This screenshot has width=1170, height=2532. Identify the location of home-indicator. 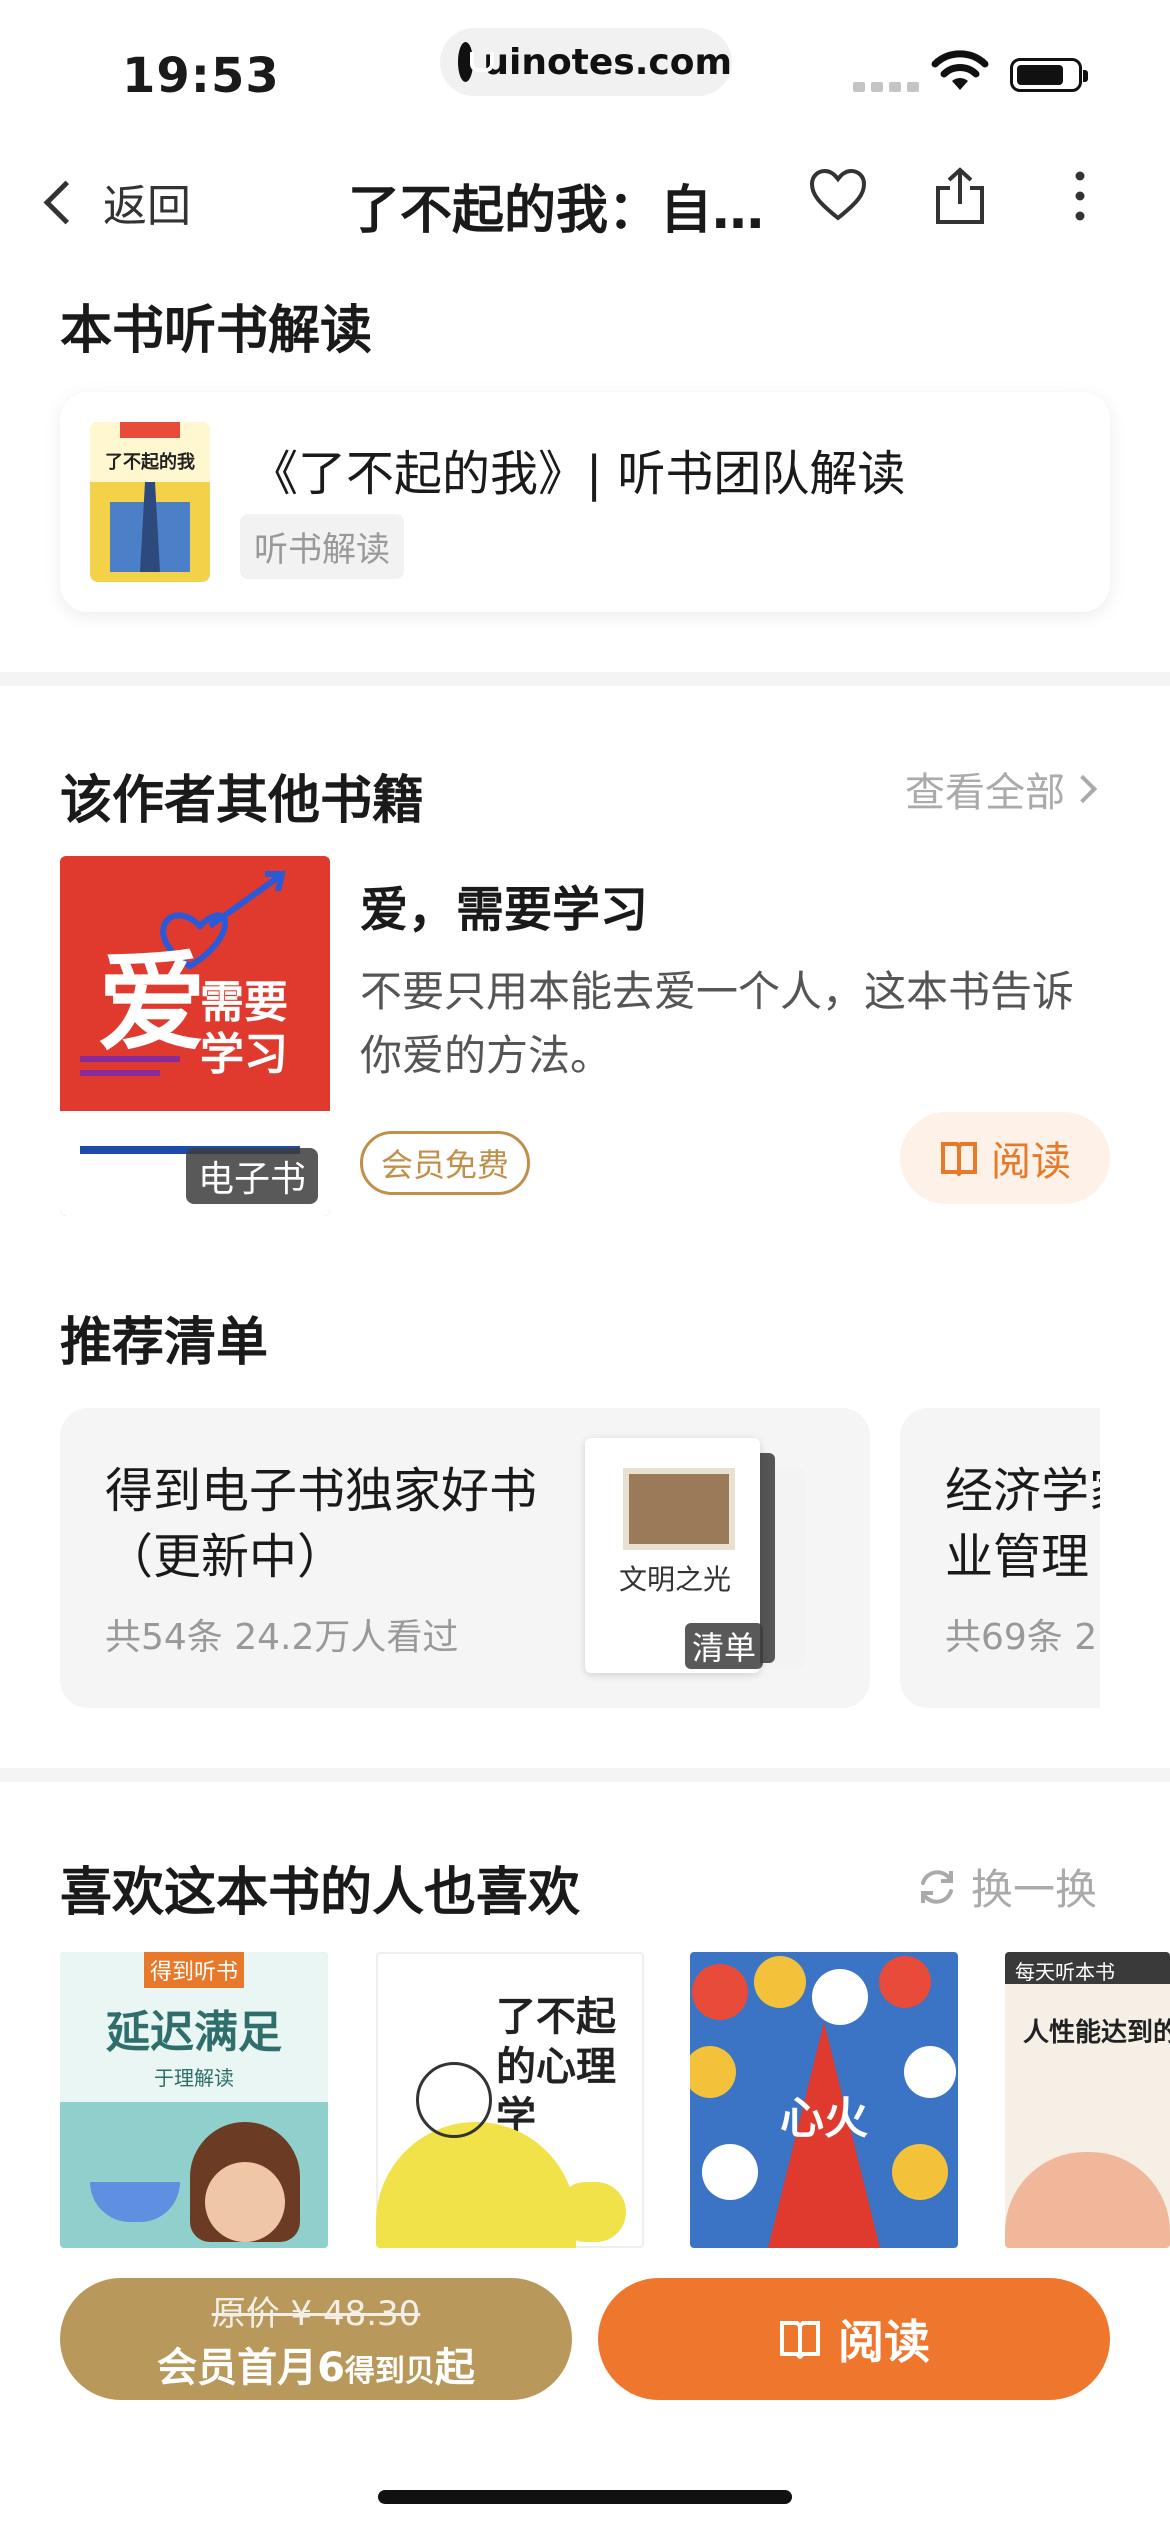
(585, 2497).